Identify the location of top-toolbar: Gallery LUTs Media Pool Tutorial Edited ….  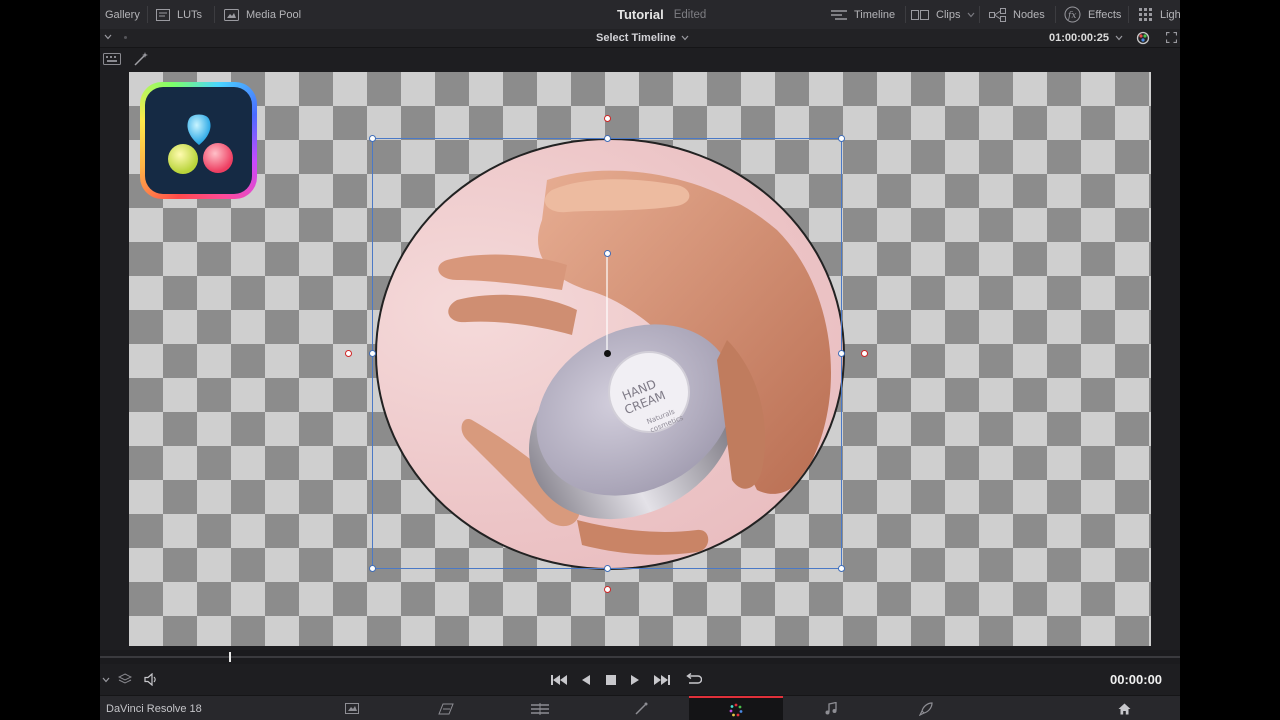
(640, 15).